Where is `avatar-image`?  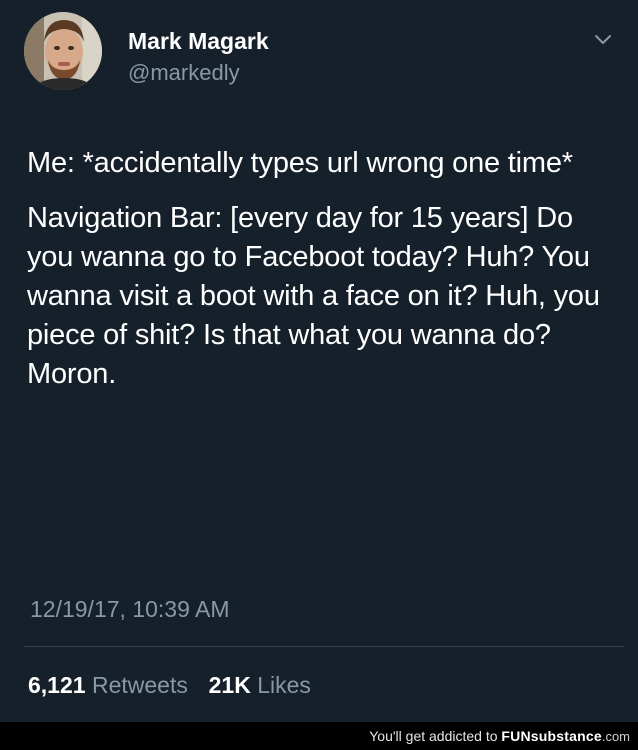 avatar-image is located at coordinates (63, 51).